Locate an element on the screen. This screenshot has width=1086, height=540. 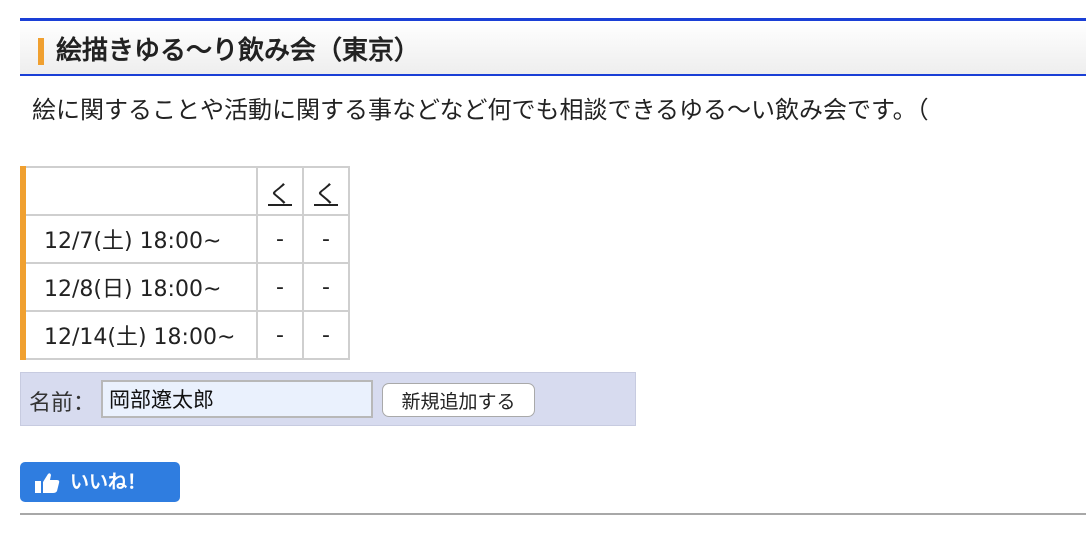
add-participant-form: 名前： 新規追加する is located at coordinates (328, 399).